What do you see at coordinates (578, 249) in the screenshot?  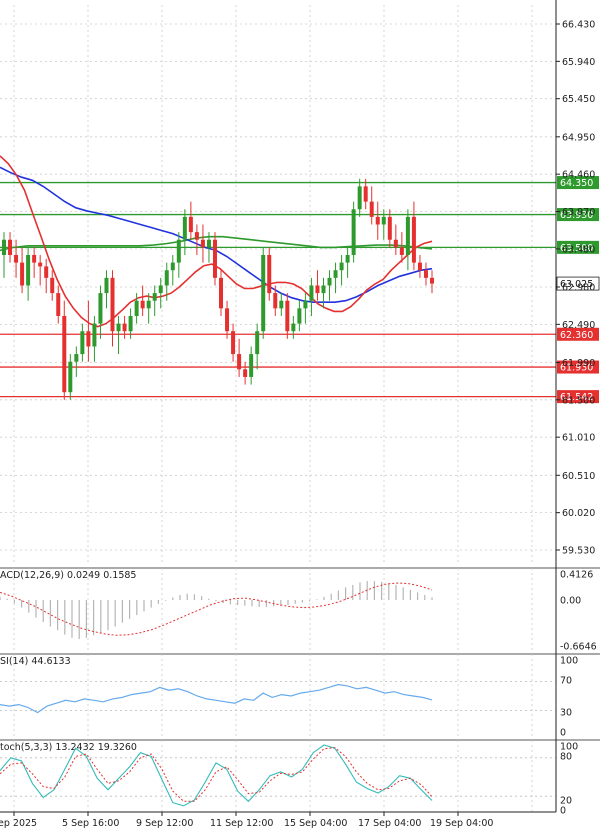 I see `price-tick-label: 63.480` at bounding box center [578, 249].